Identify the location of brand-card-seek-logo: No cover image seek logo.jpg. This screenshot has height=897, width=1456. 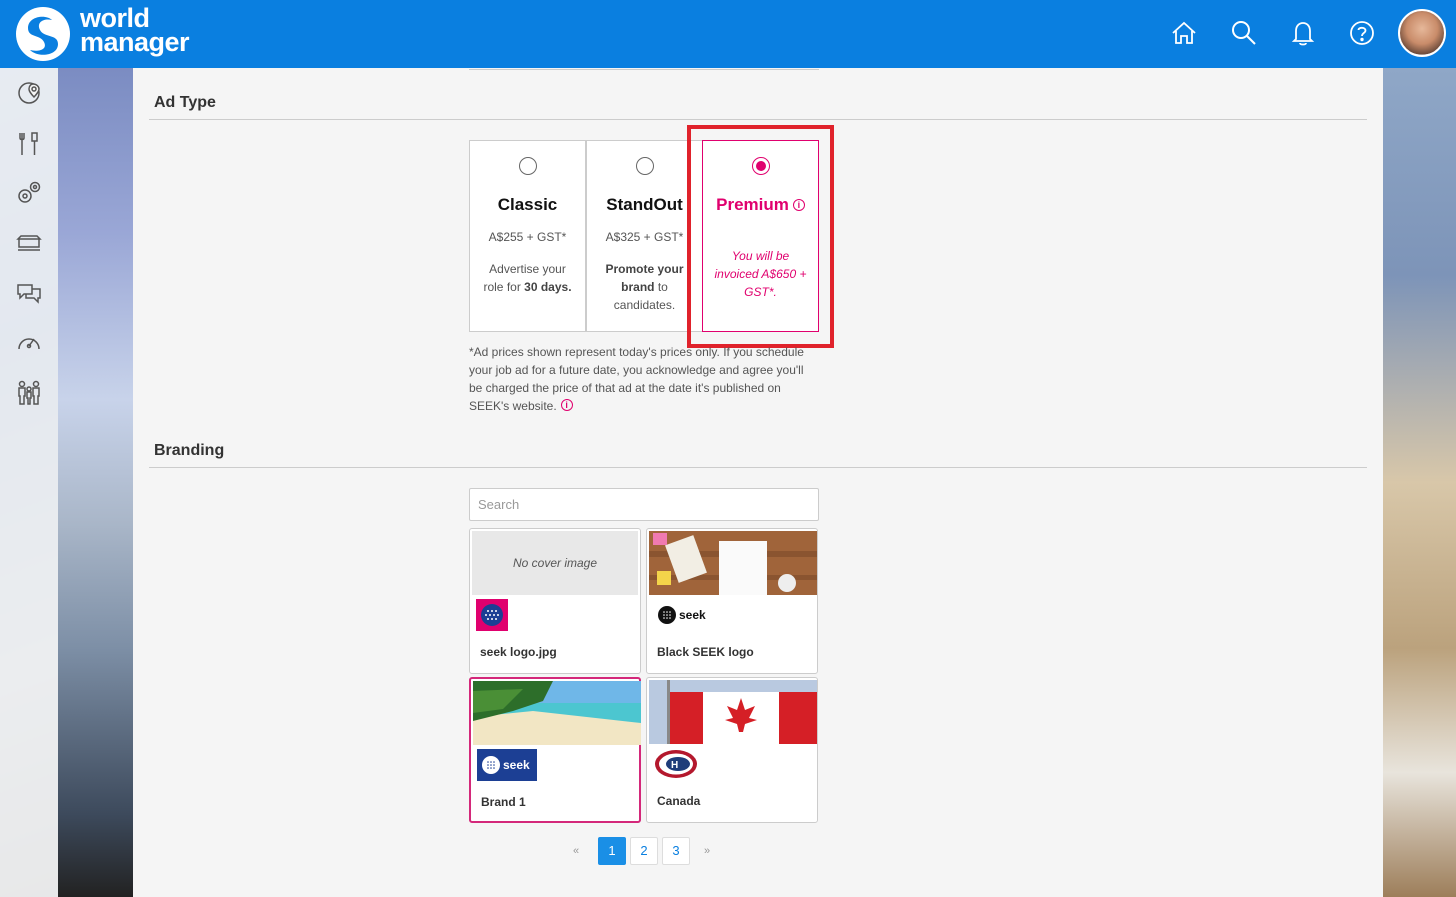
(555, 601).